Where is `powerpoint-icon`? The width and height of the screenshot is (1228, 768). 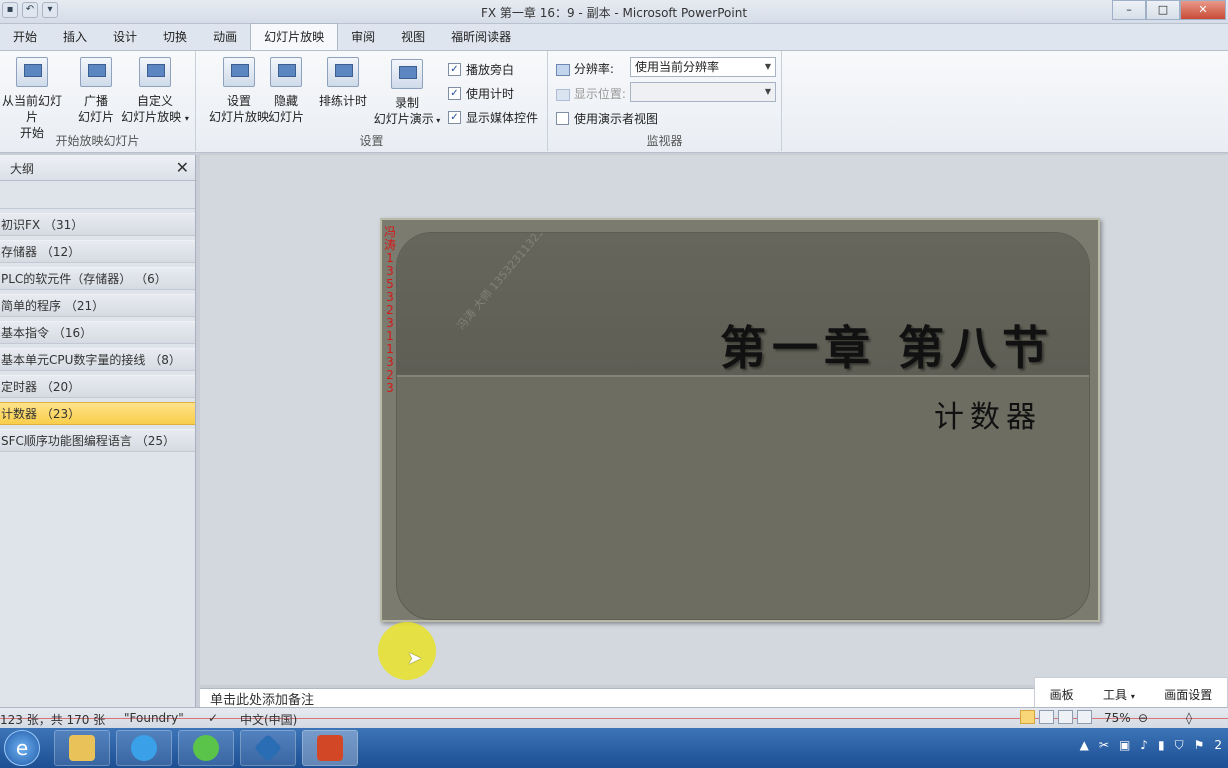 powerpoint-icon is located at coordinates (330, 748).